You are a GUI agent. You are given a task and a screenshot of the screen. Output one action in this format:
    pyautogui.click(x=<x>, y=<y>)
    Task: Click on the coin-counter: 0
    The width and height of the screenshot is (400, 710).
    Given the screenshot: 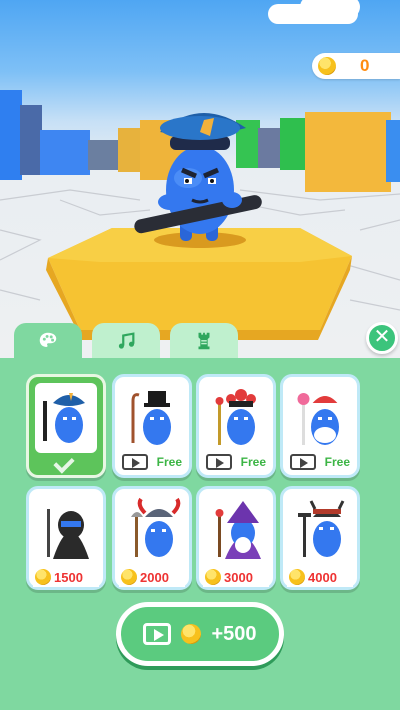 What is the action you would take?
    pyautogui.click(x=356, y=66)
    